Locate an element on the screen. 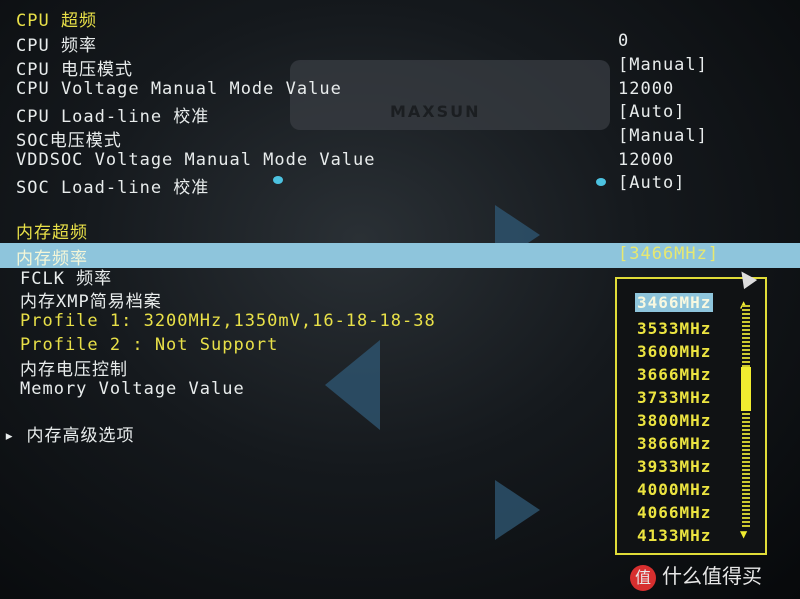 The width and height of the screenshot is (800, 599). dropdown-option: 3866MHz is located at coordinates (674, 443).